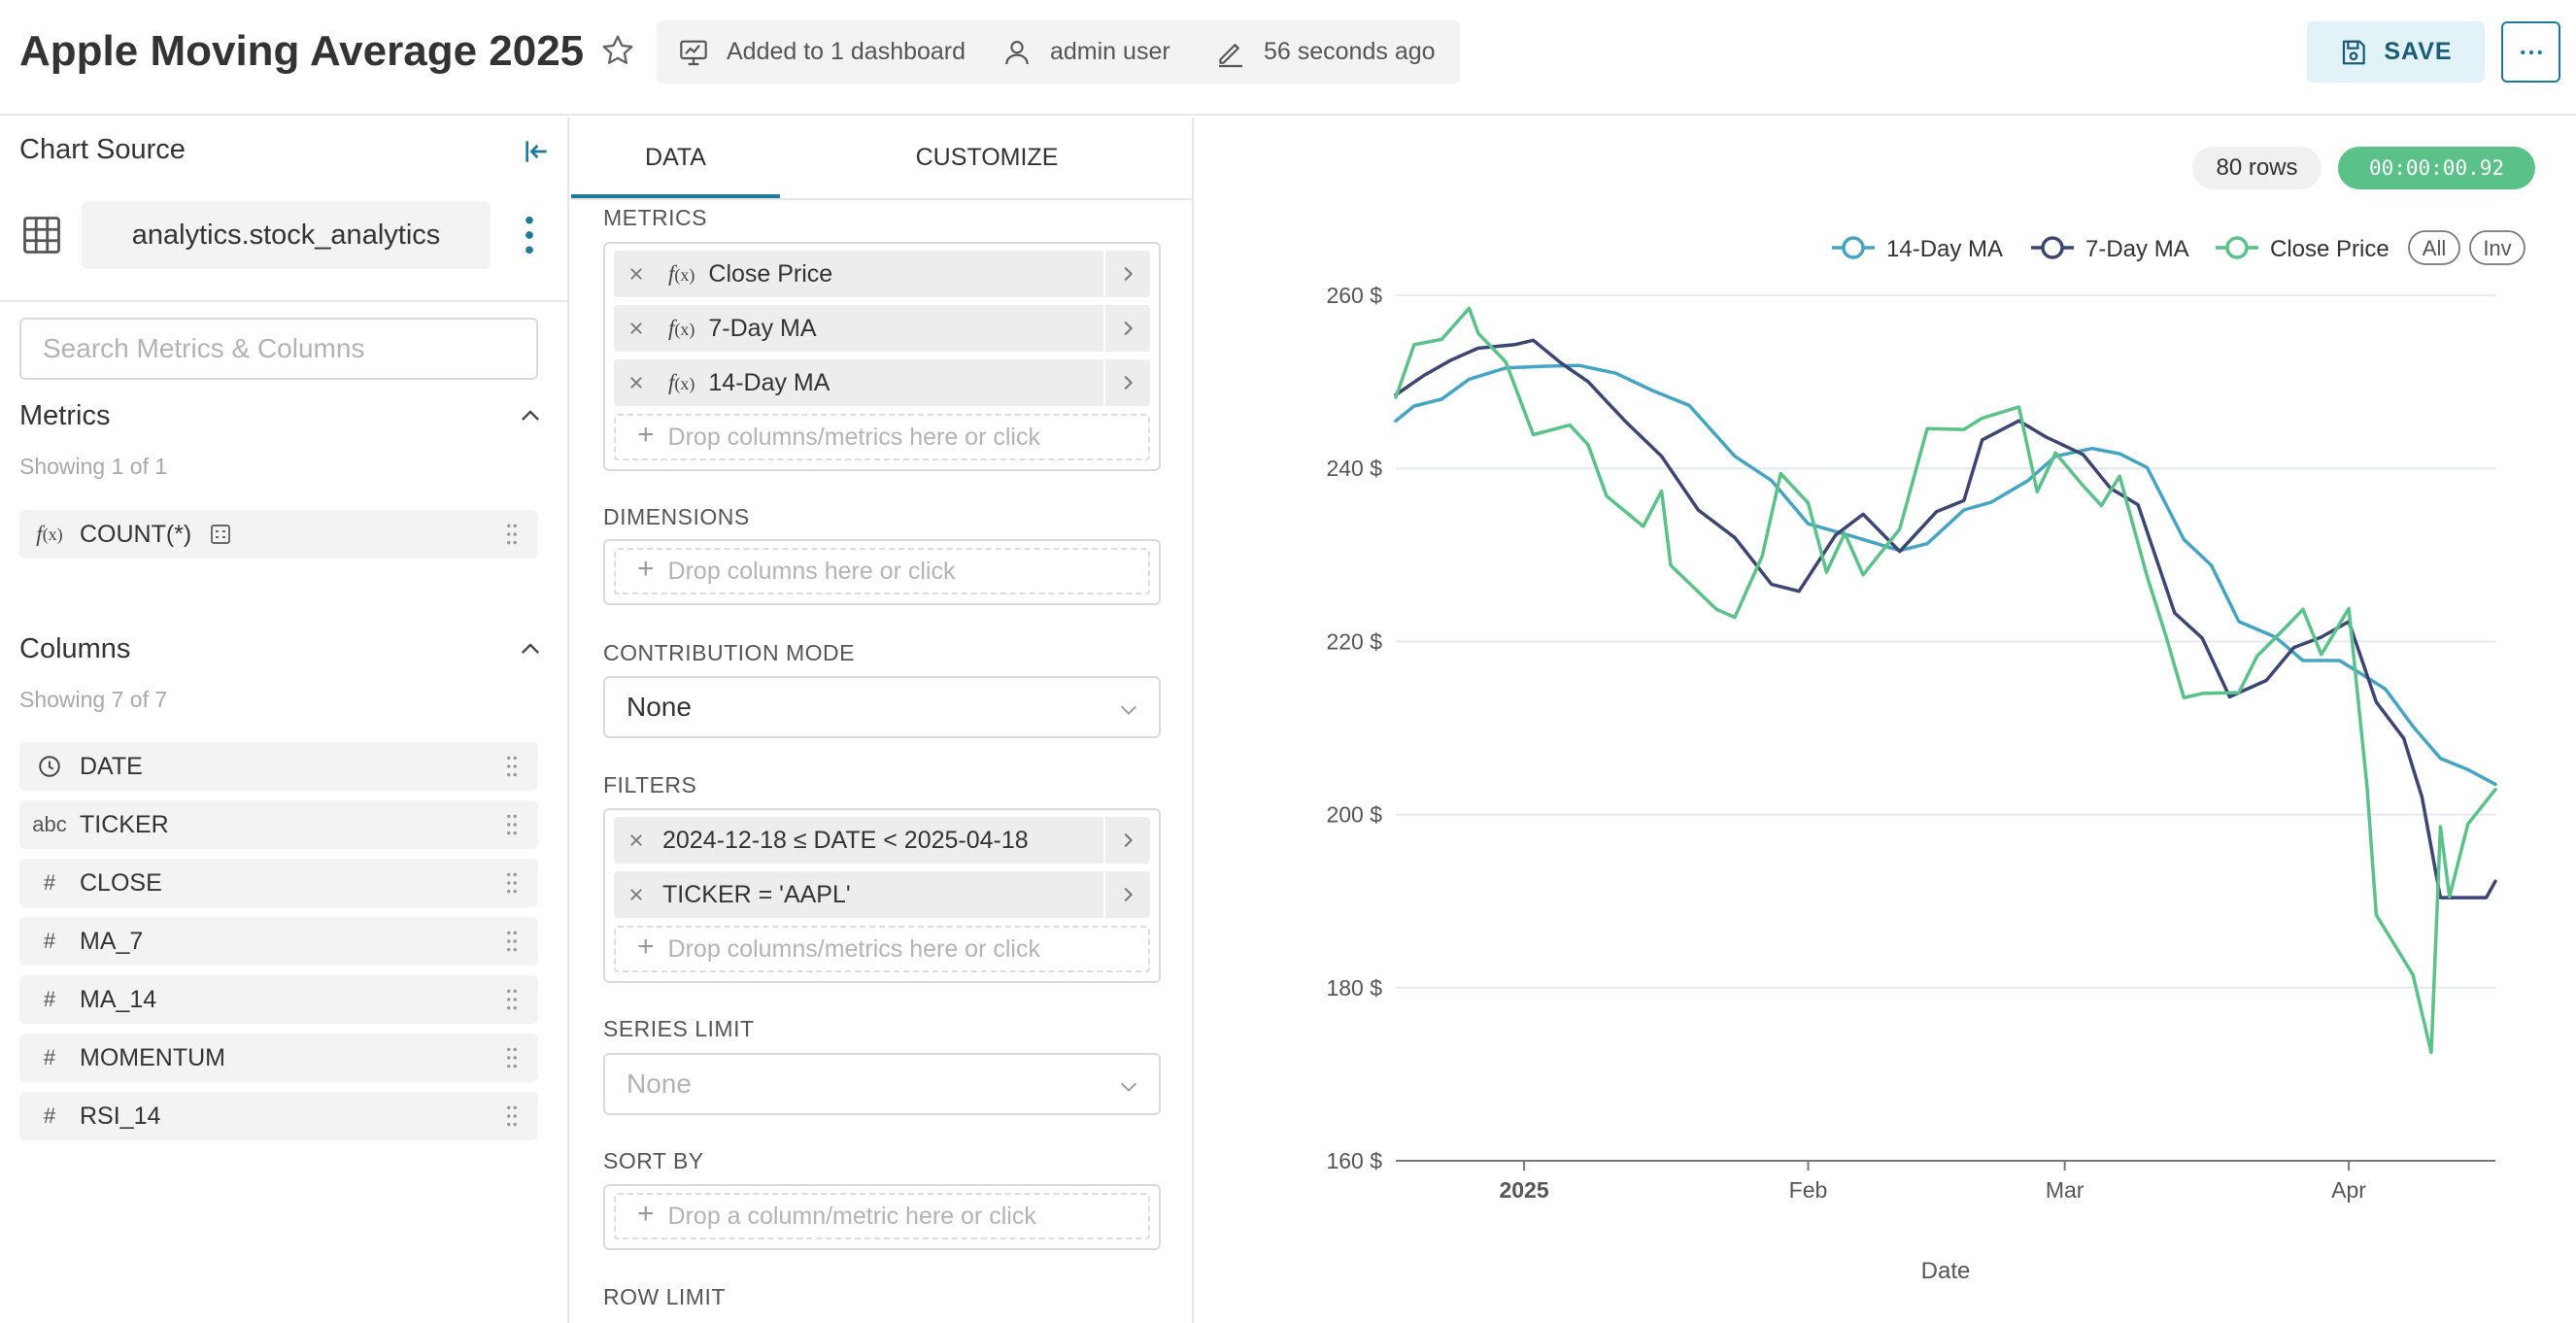 This screenshot has height=1323, width=2576. What do you see at coordinates (278, 534) in the screenshot?
I see `metric-item: f (x) COUNT(*)` at bounding box center [278, 534].